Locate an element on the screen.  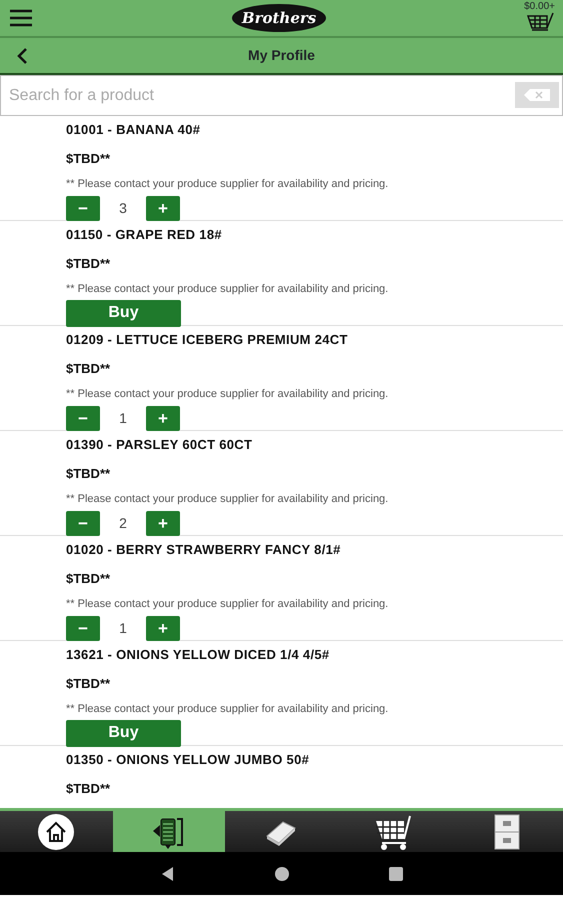
product-name: 01209 - LETTUCE ICEBERG PREMIUM 24CT is located at coordinates (207, 340).